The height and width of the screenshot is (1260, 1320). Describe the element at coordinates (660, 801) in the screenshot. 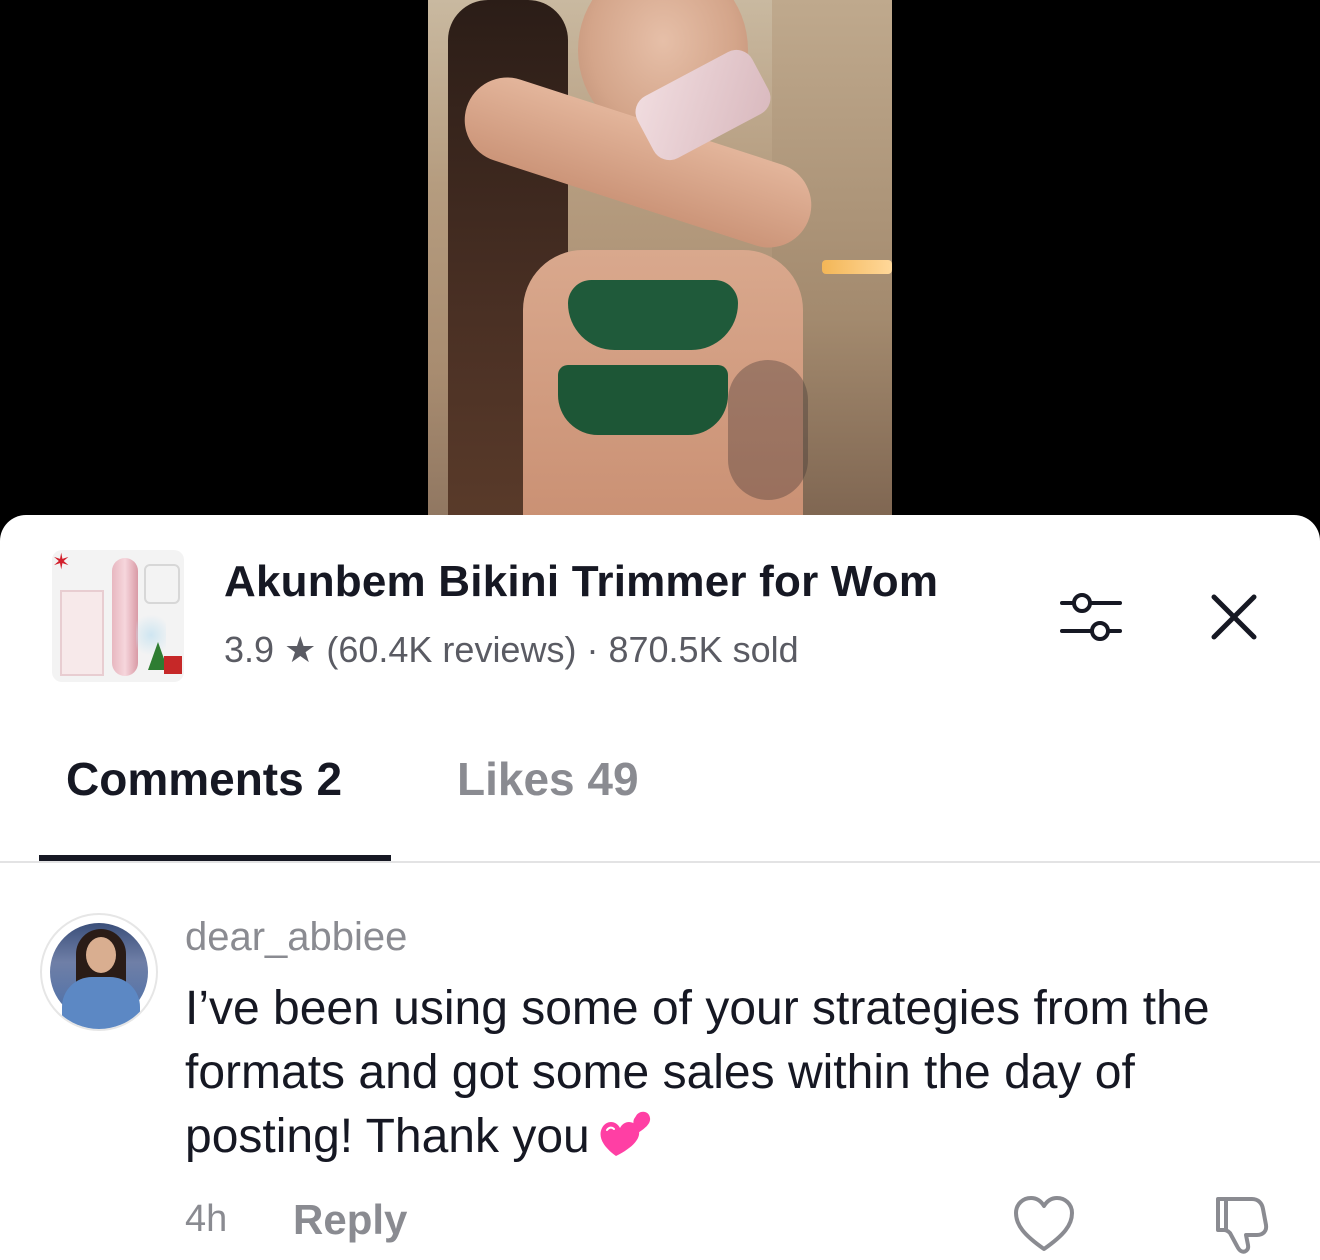

I see `tab-bar: Comments 2 Likes 49` at that location.